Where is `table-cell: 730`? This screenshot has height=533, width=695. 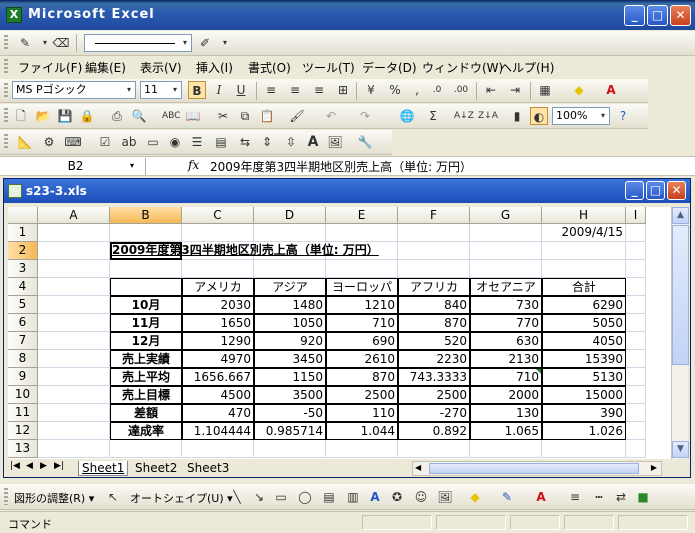
table-cell: 730 is located at coordinates (506, 305).